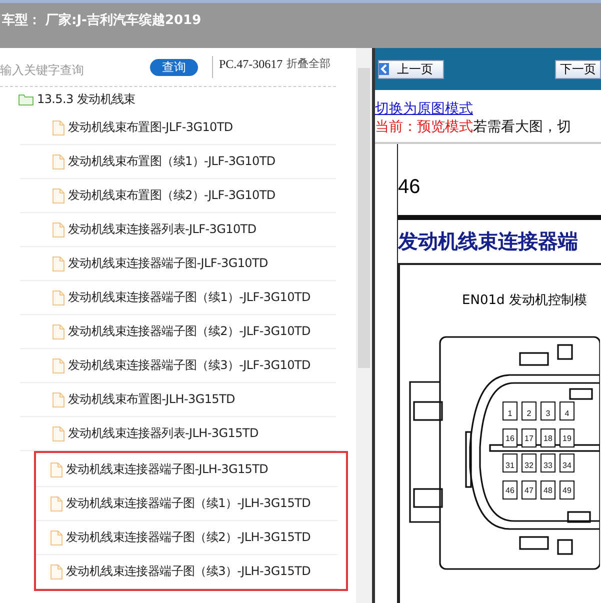  What do you see at coordinates (308, 67) in the screenshot?
I see `collapse-all-link: 折叠全部` at bounding box center [308, 67].